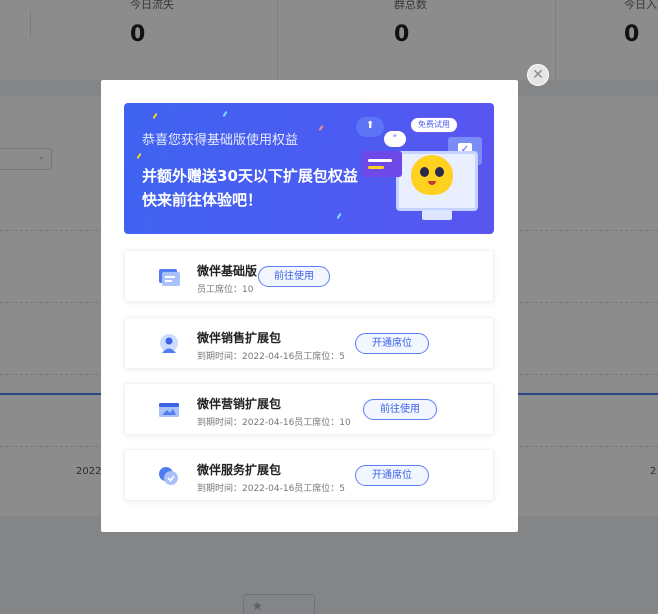 This screenshot has height=614, width=658. What do you see at coordinates (395, 139) in the screenshot?
I see `quote-bubble-icon: “` at bounding box center [395, 139].